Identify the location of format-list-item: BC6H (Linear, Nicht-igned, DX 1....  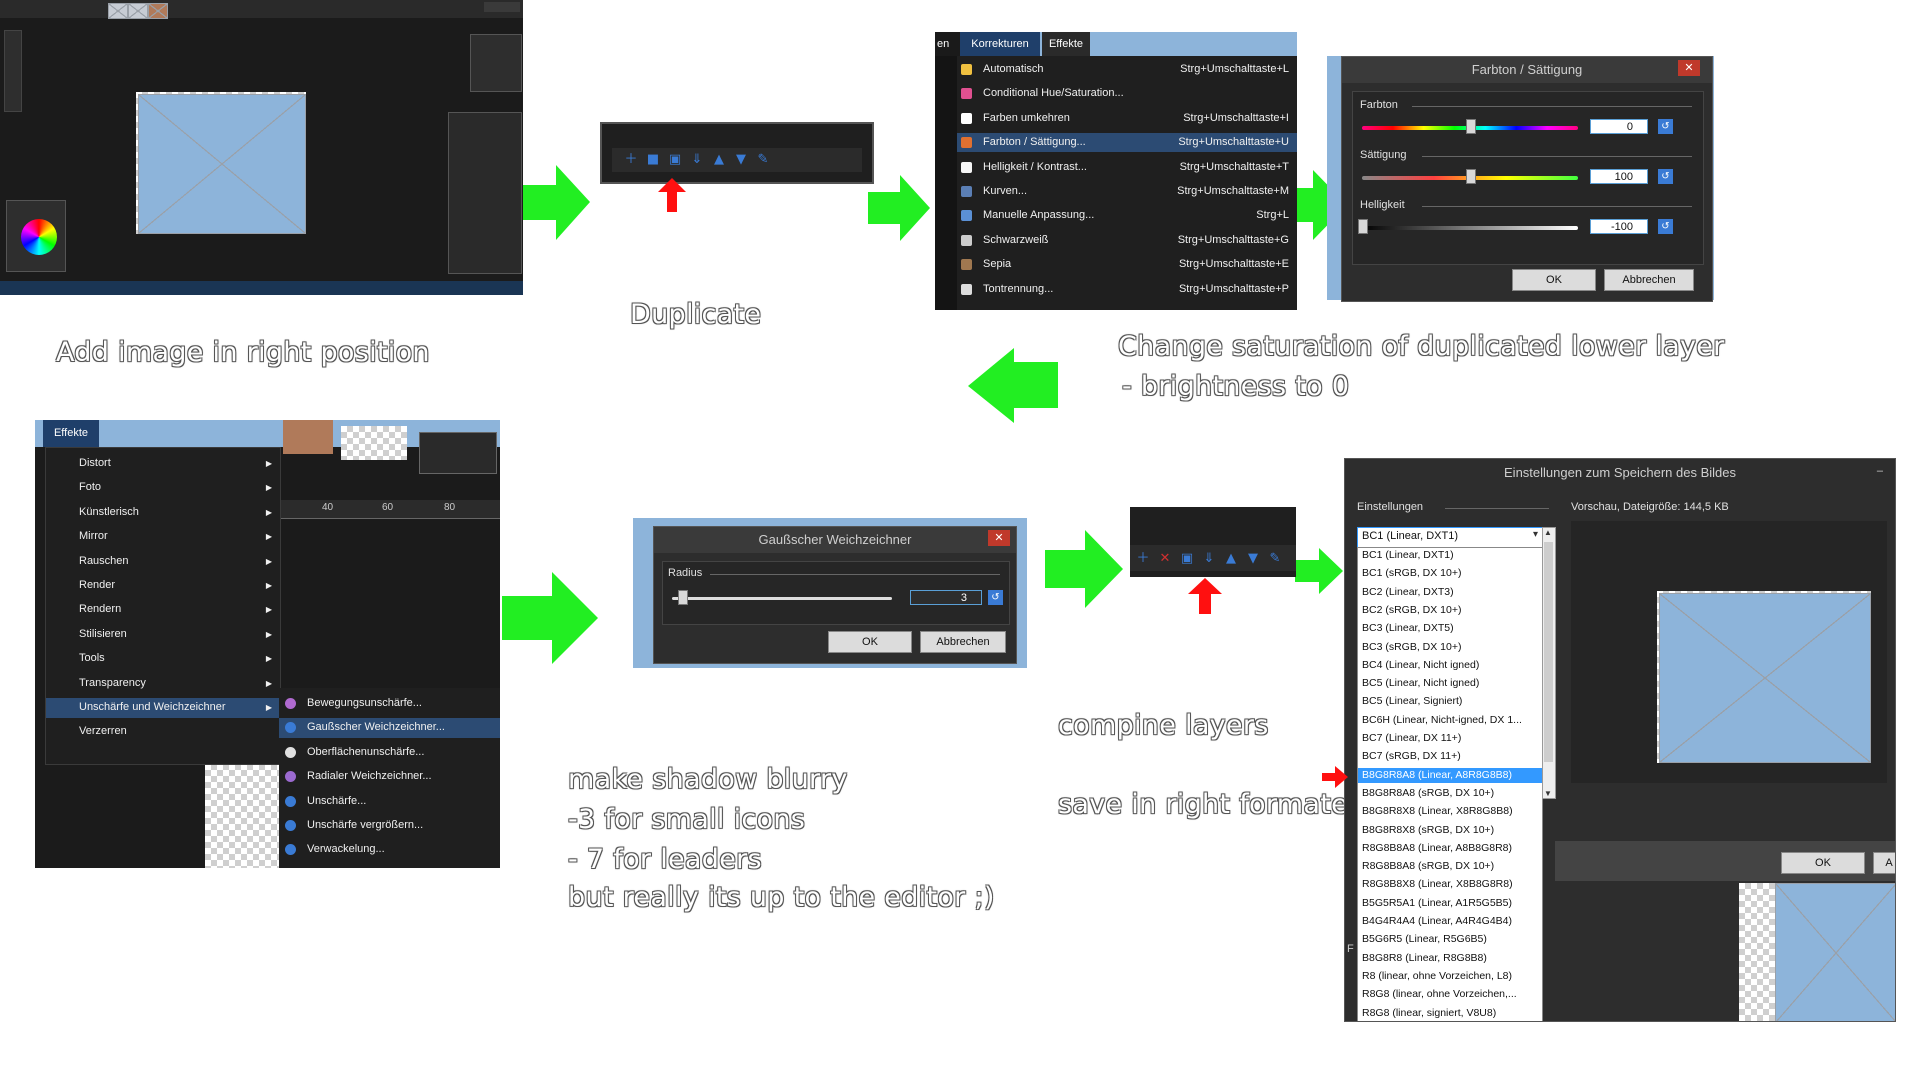
(1450, 720).